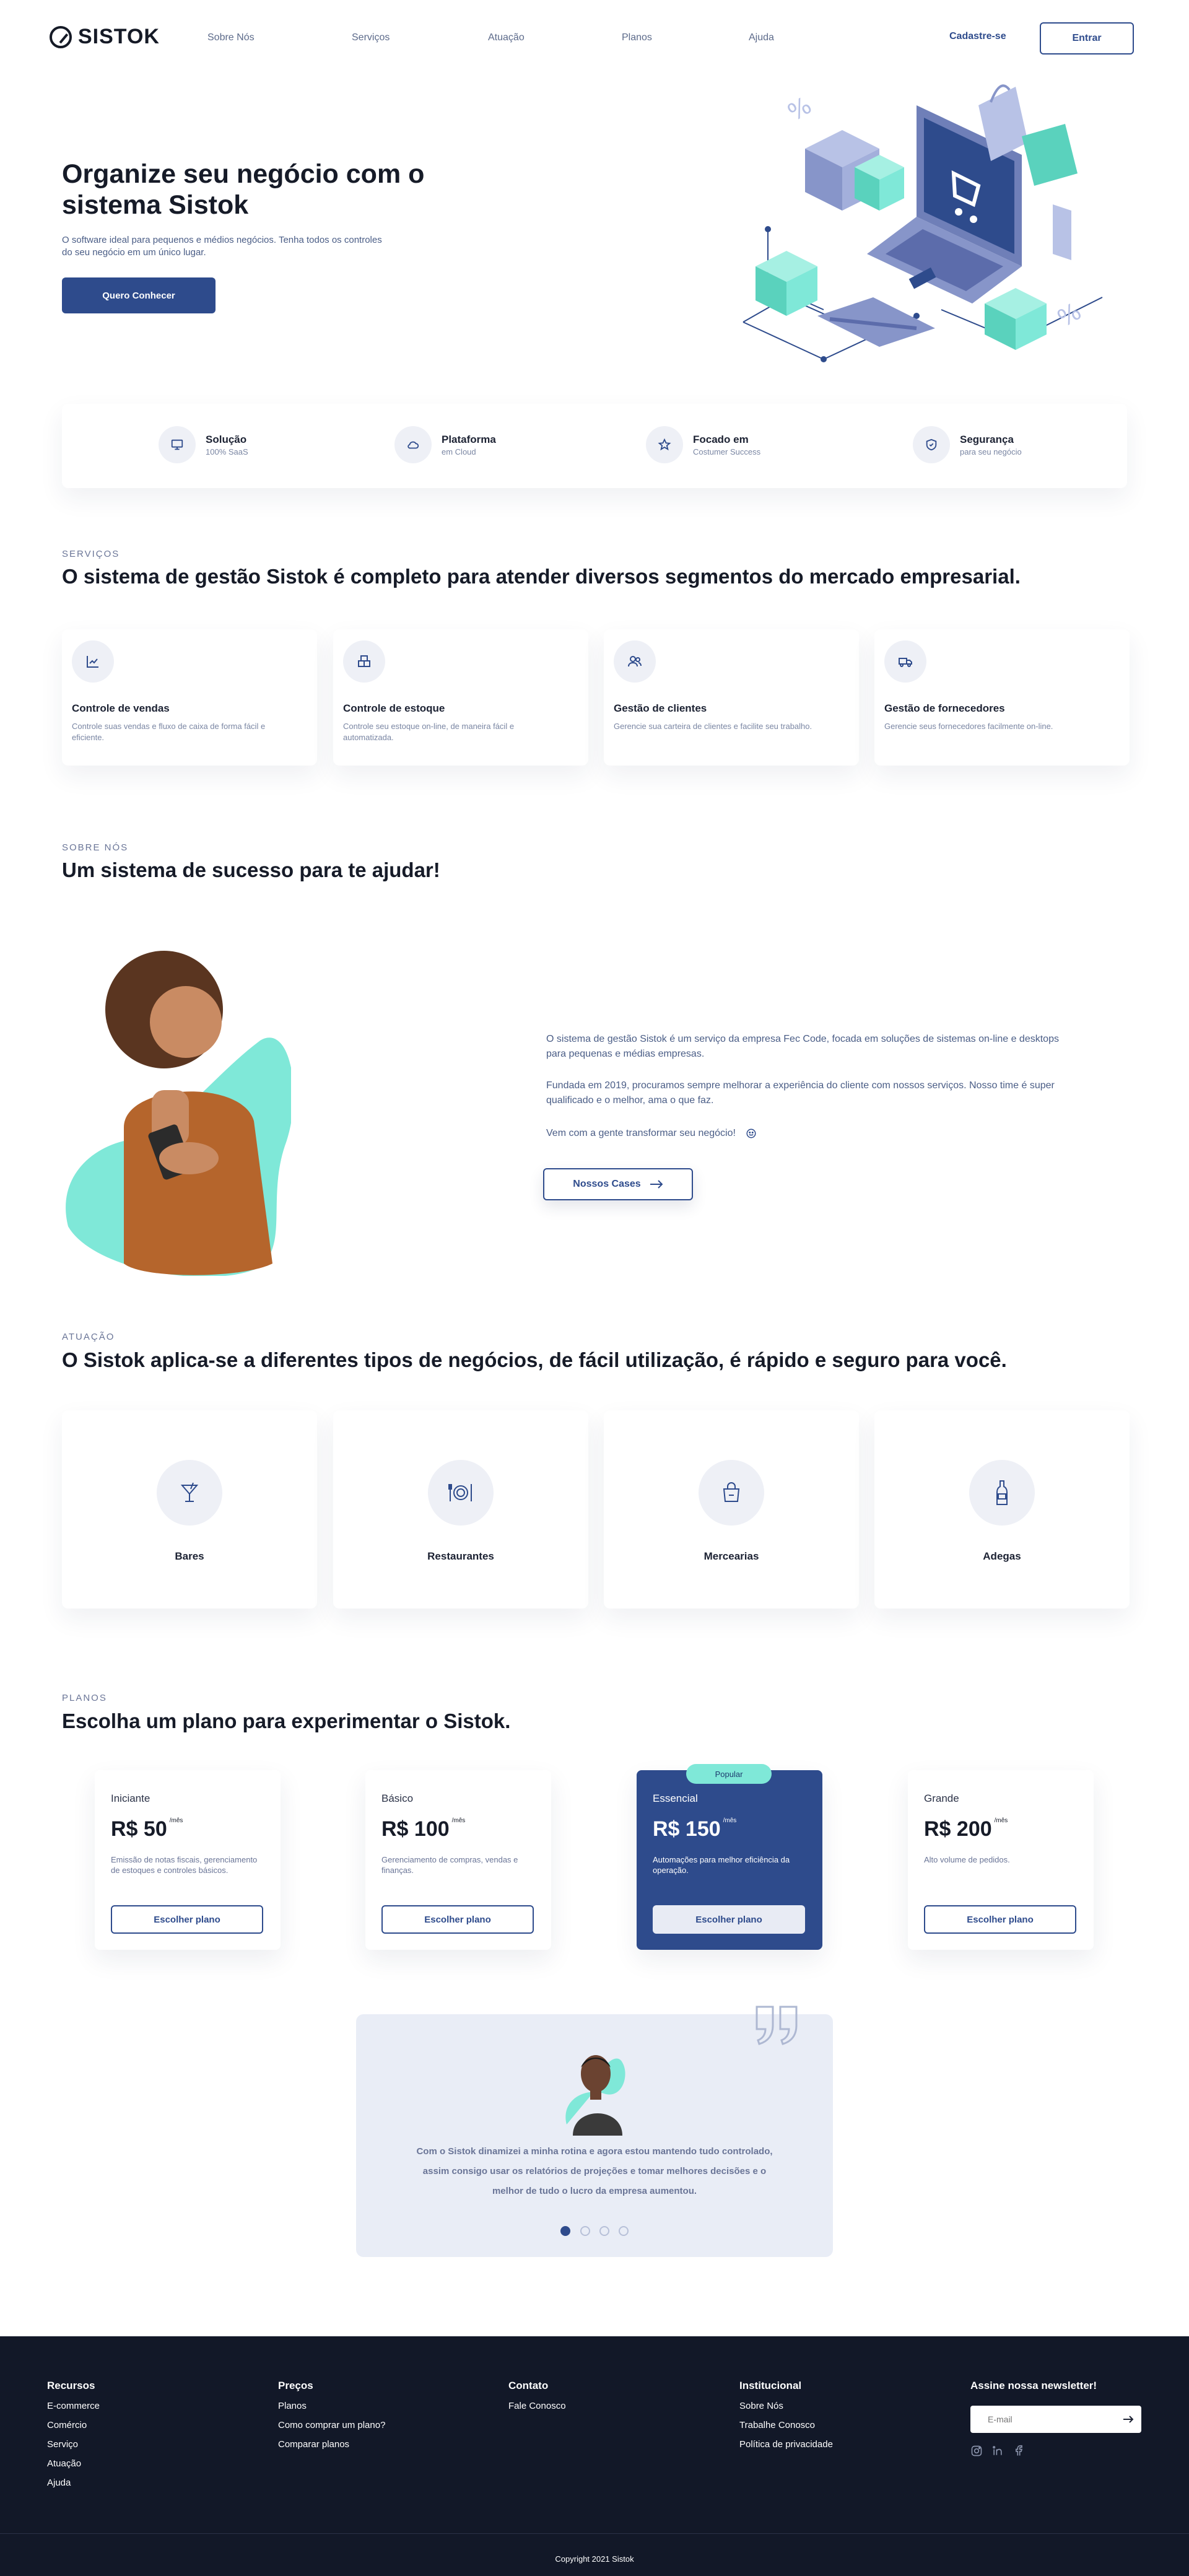 The height and width of the screenshot is (2576, 1189). What do you see at coordinates (958, 1829) in the screenshot?
I see `plan-price: R$ 200` at bounding box center [958, 1829].